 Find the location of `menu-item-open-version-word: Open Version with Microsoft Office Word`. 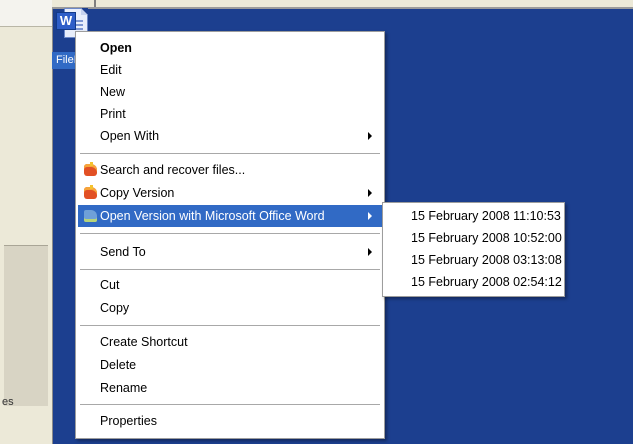

menu-item-open-version-word: Open Version with Microsoft Office Word is located at coordinates (230, 216).